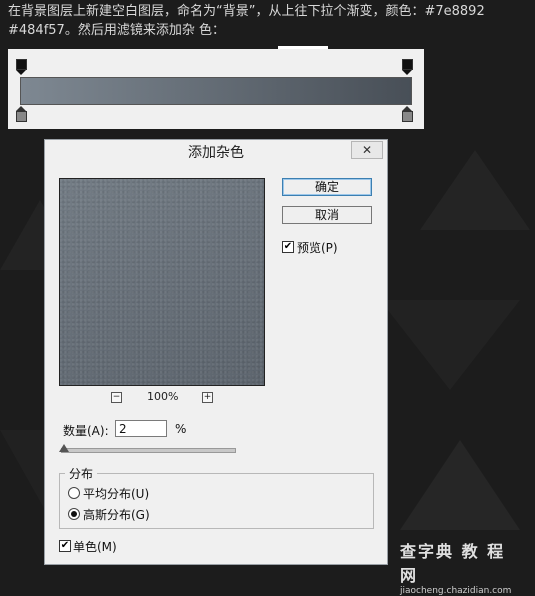 The height and width of the screenshot is (596, 535). Describe the element at coordinates (456, 591) in the screenshot. I see `watermark-url: jiaocheng.chazidian.com` at that location.